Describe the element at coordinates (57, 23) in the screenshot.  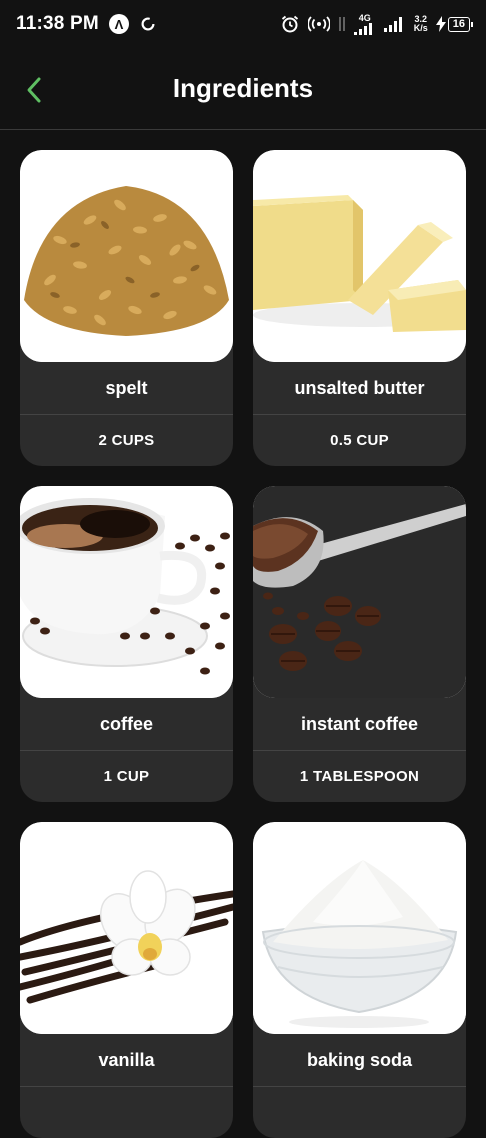
I see `status-time: 11:38 PM` at that location.